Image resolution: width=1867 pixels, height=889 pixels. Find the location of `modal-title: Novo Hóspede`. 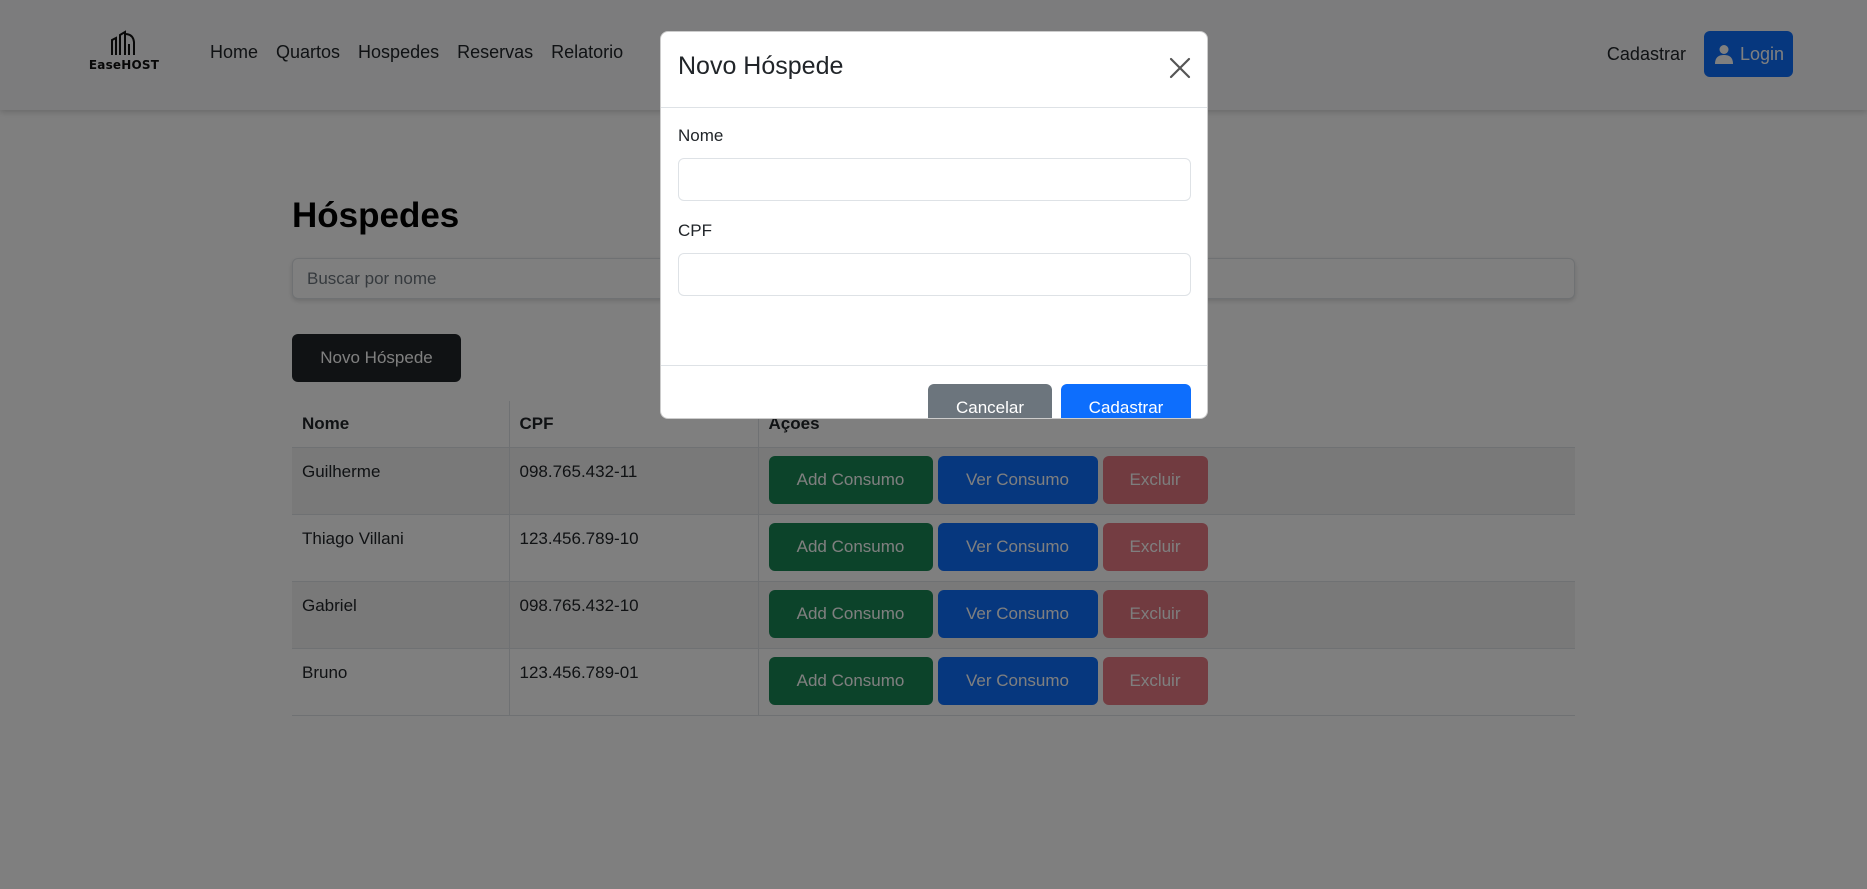

modal-title: Novo Hóspede is located at coordinates (761, 66).